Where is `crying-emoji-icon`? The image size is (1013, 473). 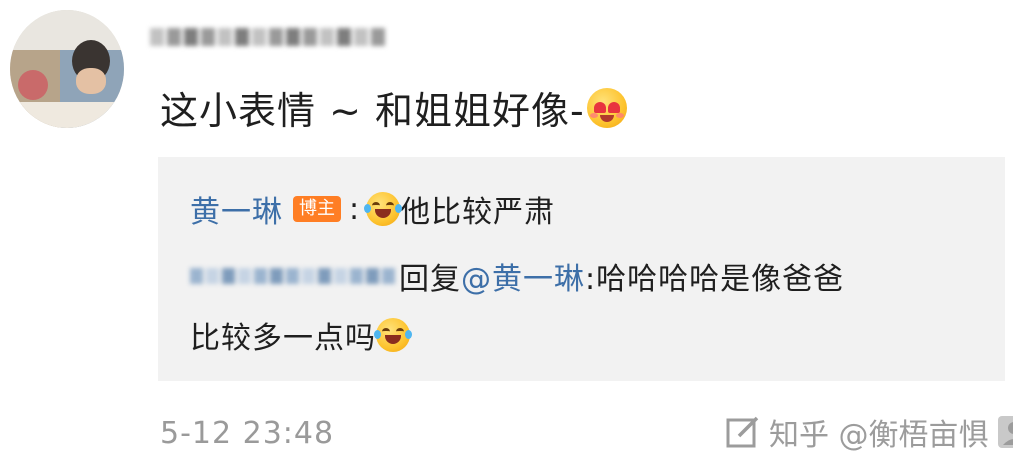 crying-emoji-icon is located at coordinates (383, 209).